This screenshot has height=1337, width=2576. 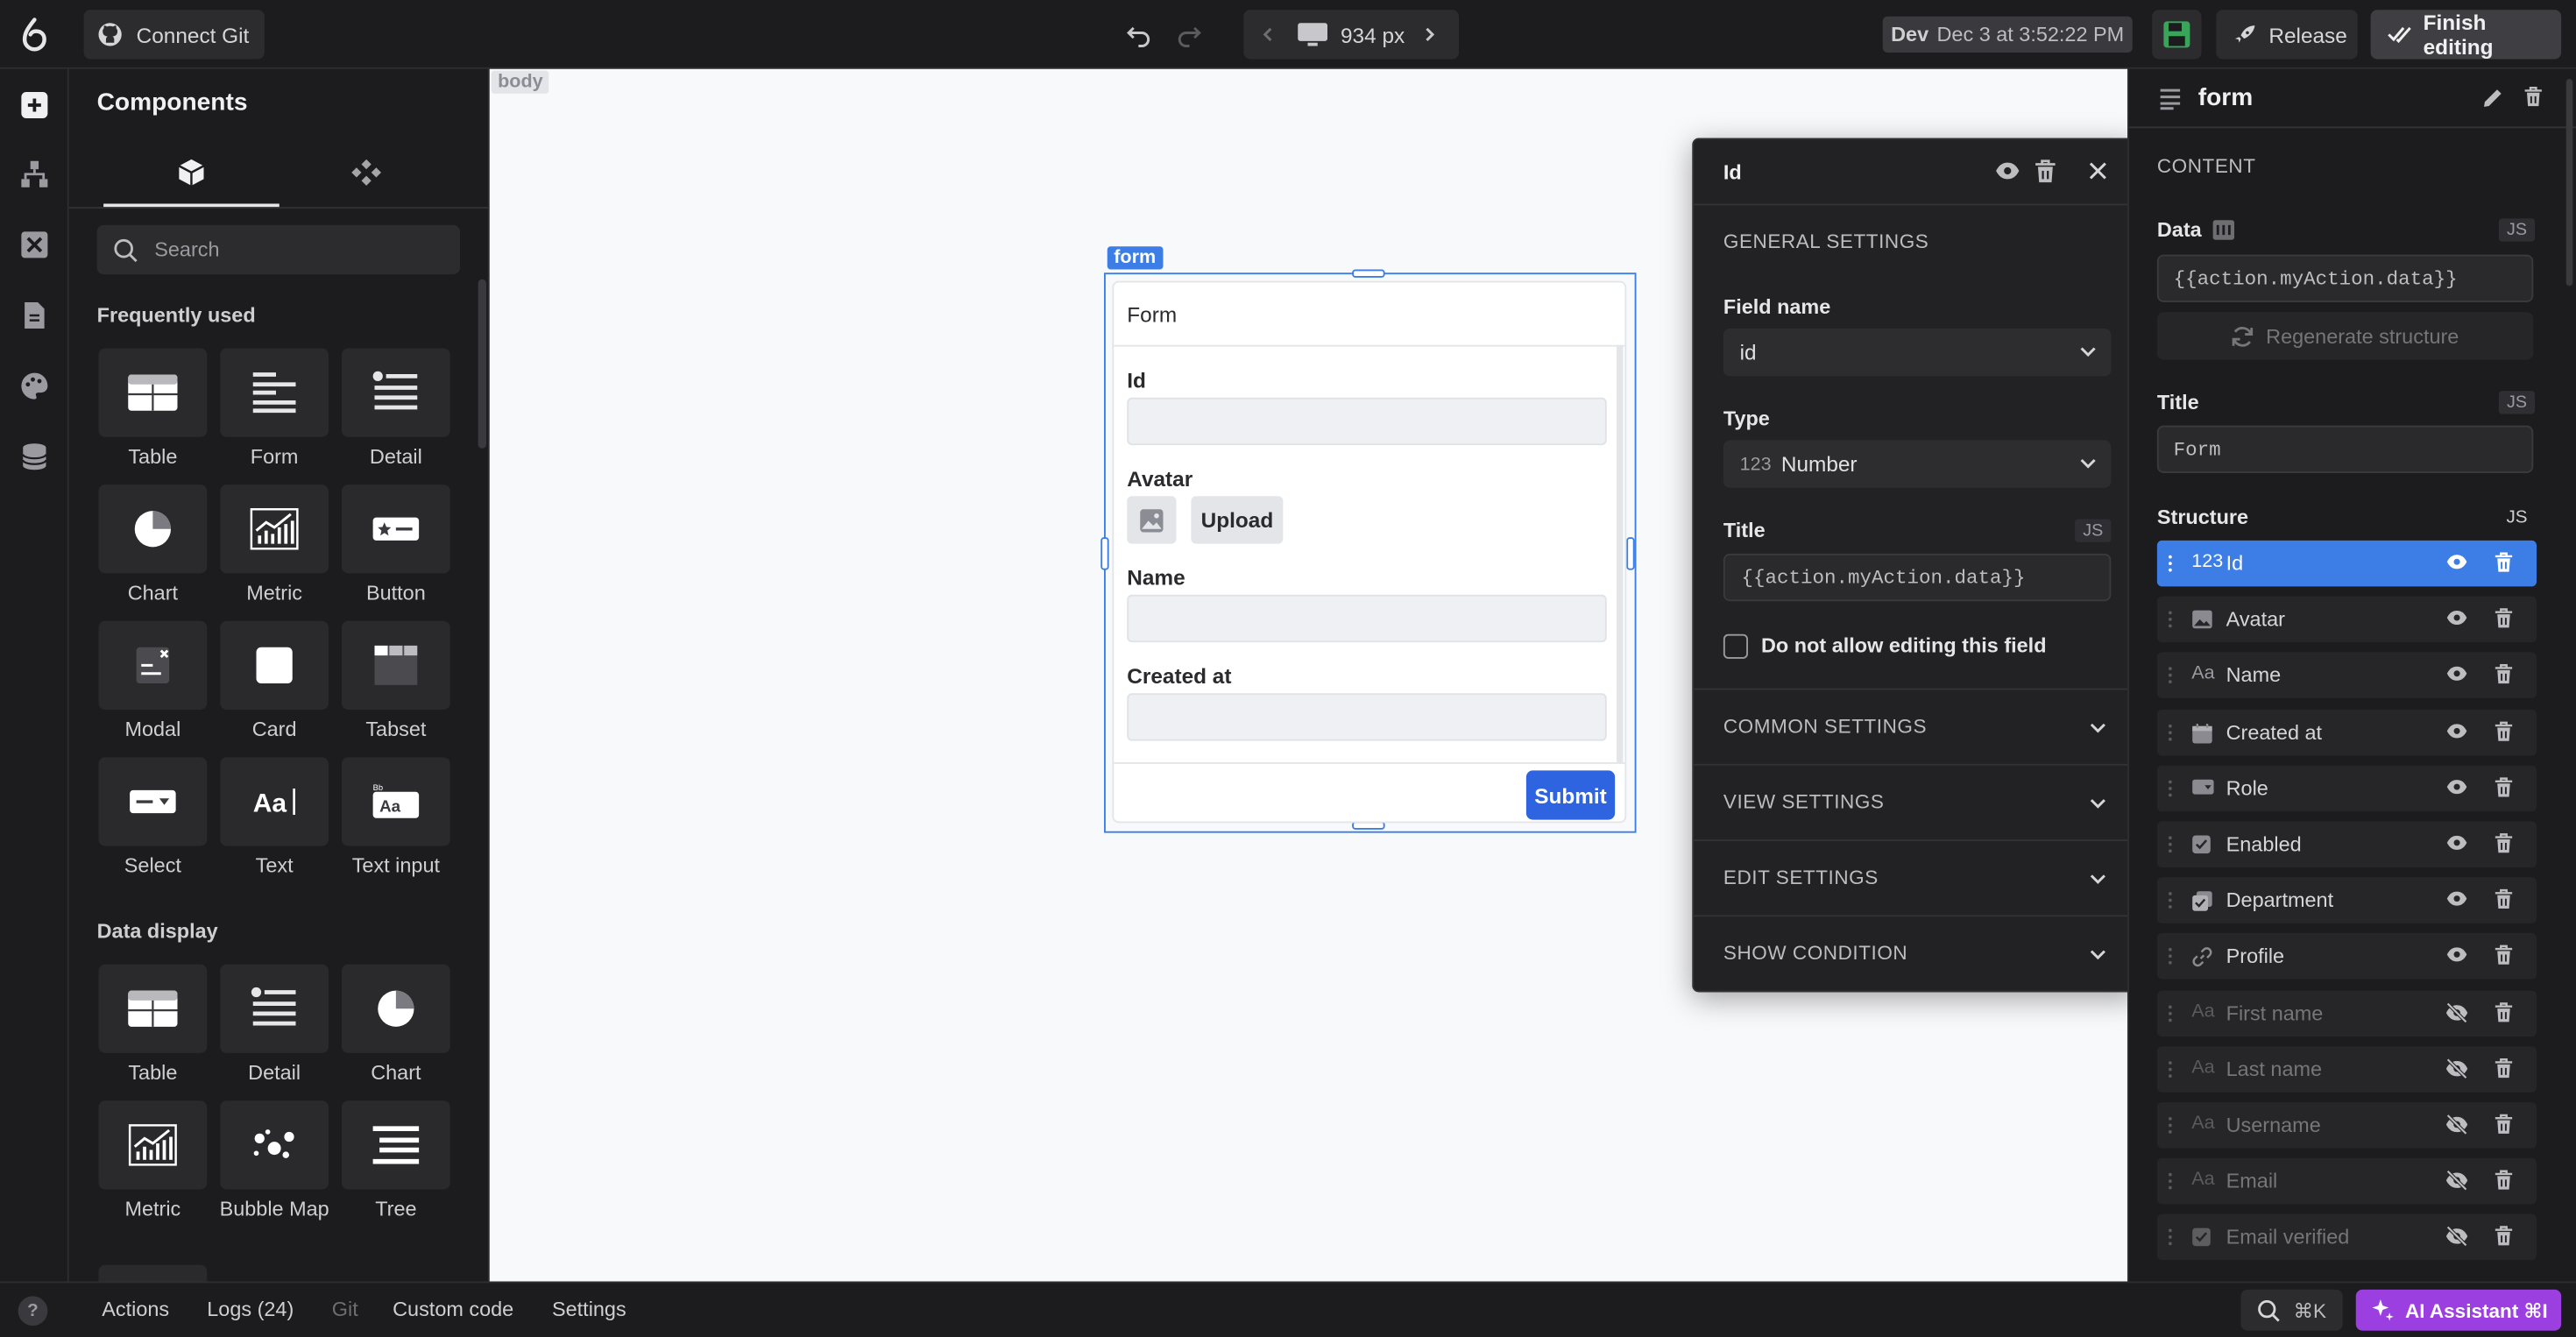 I want to click on title-input: {{action.myAction.data}}, so click(x=1917, y=577).